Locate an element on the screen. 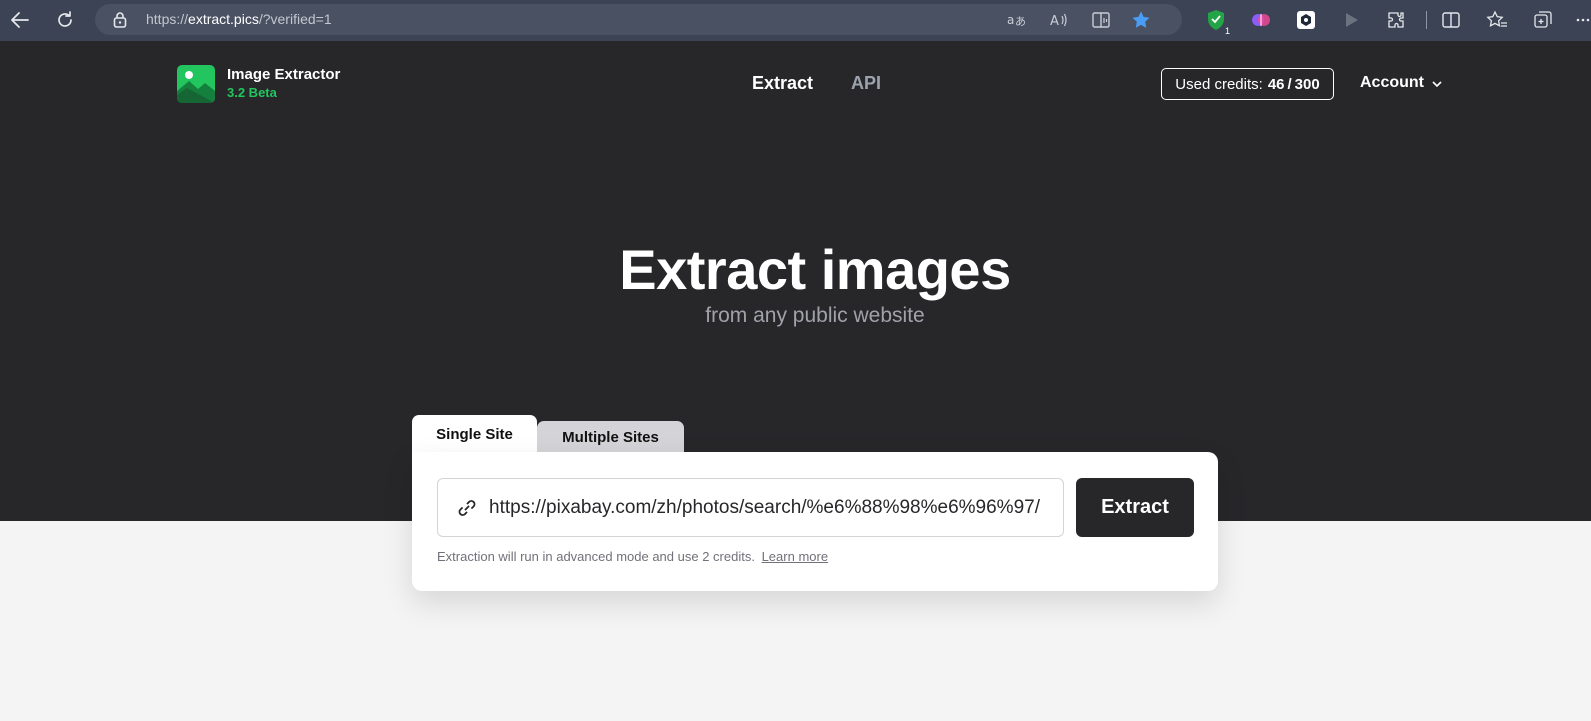  shield-extension-icon: 1 is located at coordinates (1218, 22).